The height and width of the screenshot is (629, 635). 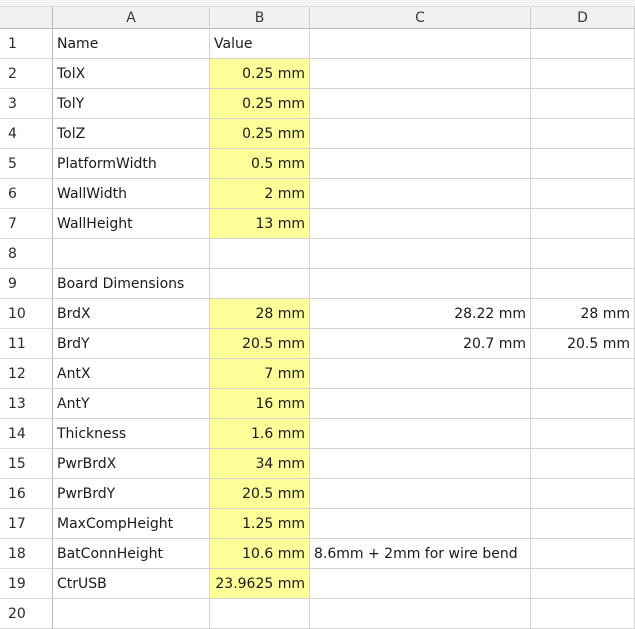 I want to click on cell-b9, so click(x=260, y=284).